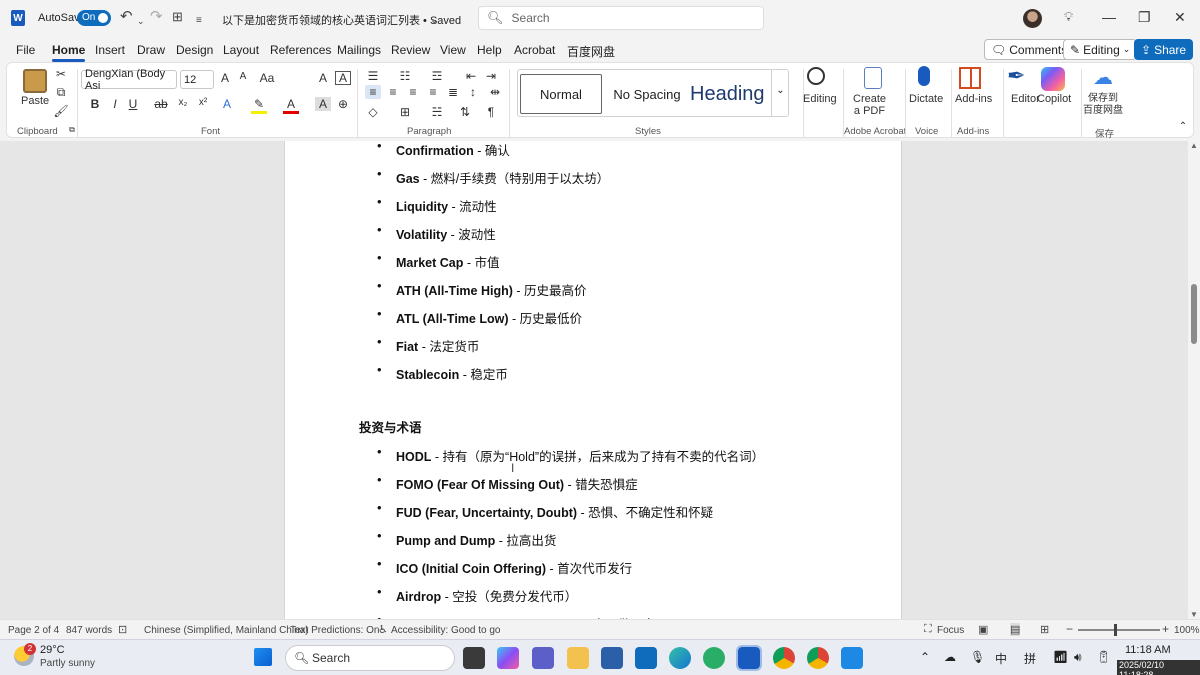 The width and height of the screenshot is (1200, 675). What do you see at coordinates (1100, 49) in the screenshot?
I see `editing-mode-button: ✎ Editing ⌄` at bounding box center [1100, 49].